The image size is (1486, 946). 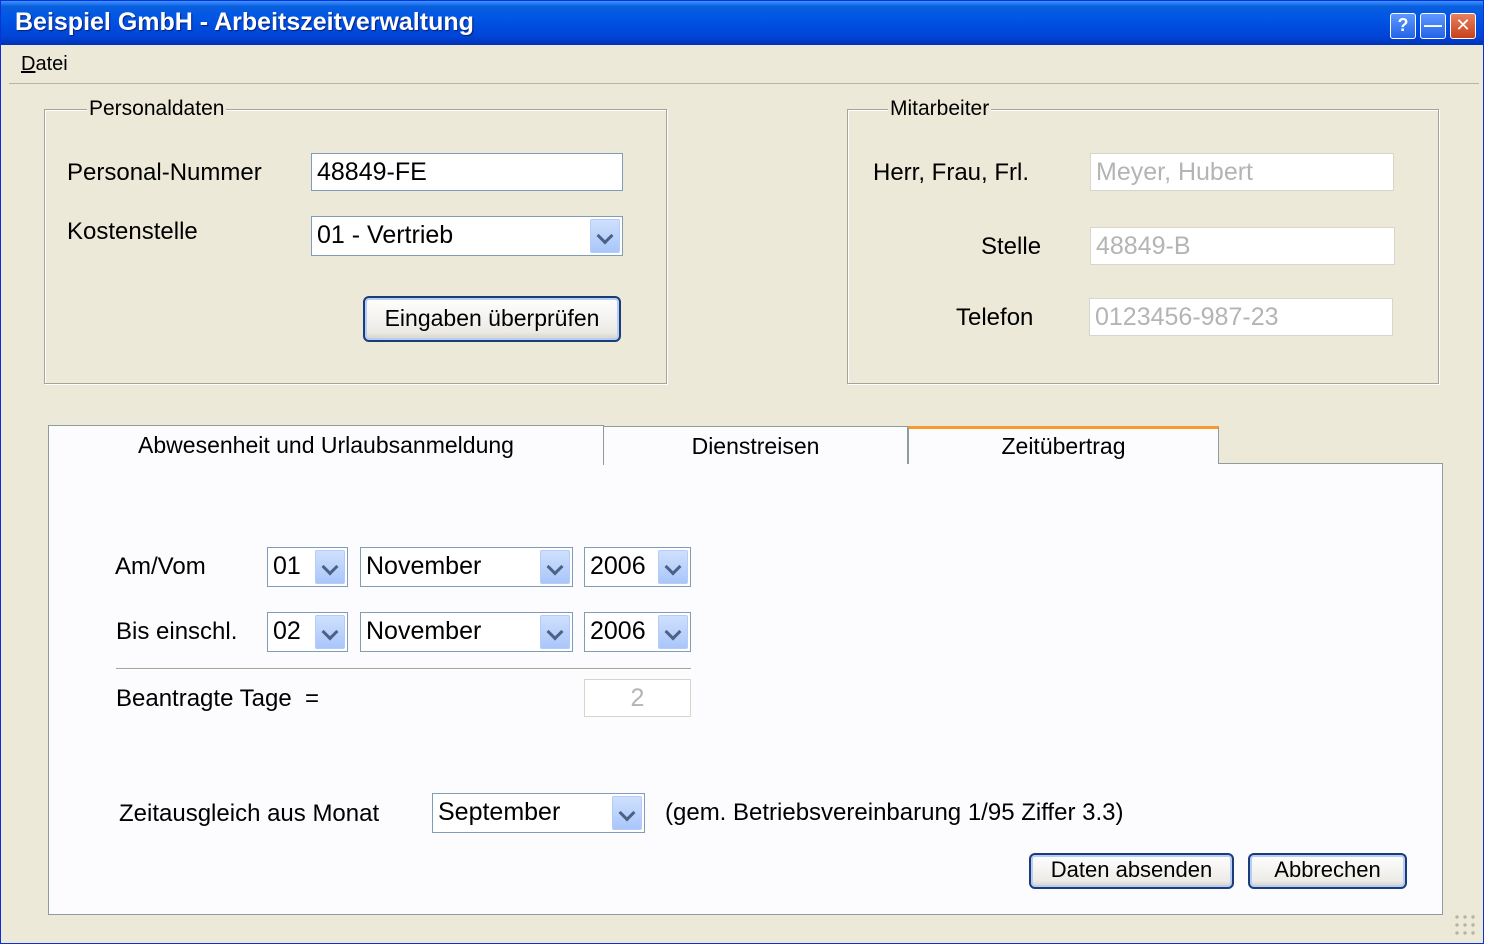 What do you see at coordinates (499, 812) in the screenshot?
I see `month-value: September` at bounding box center [499, 812].